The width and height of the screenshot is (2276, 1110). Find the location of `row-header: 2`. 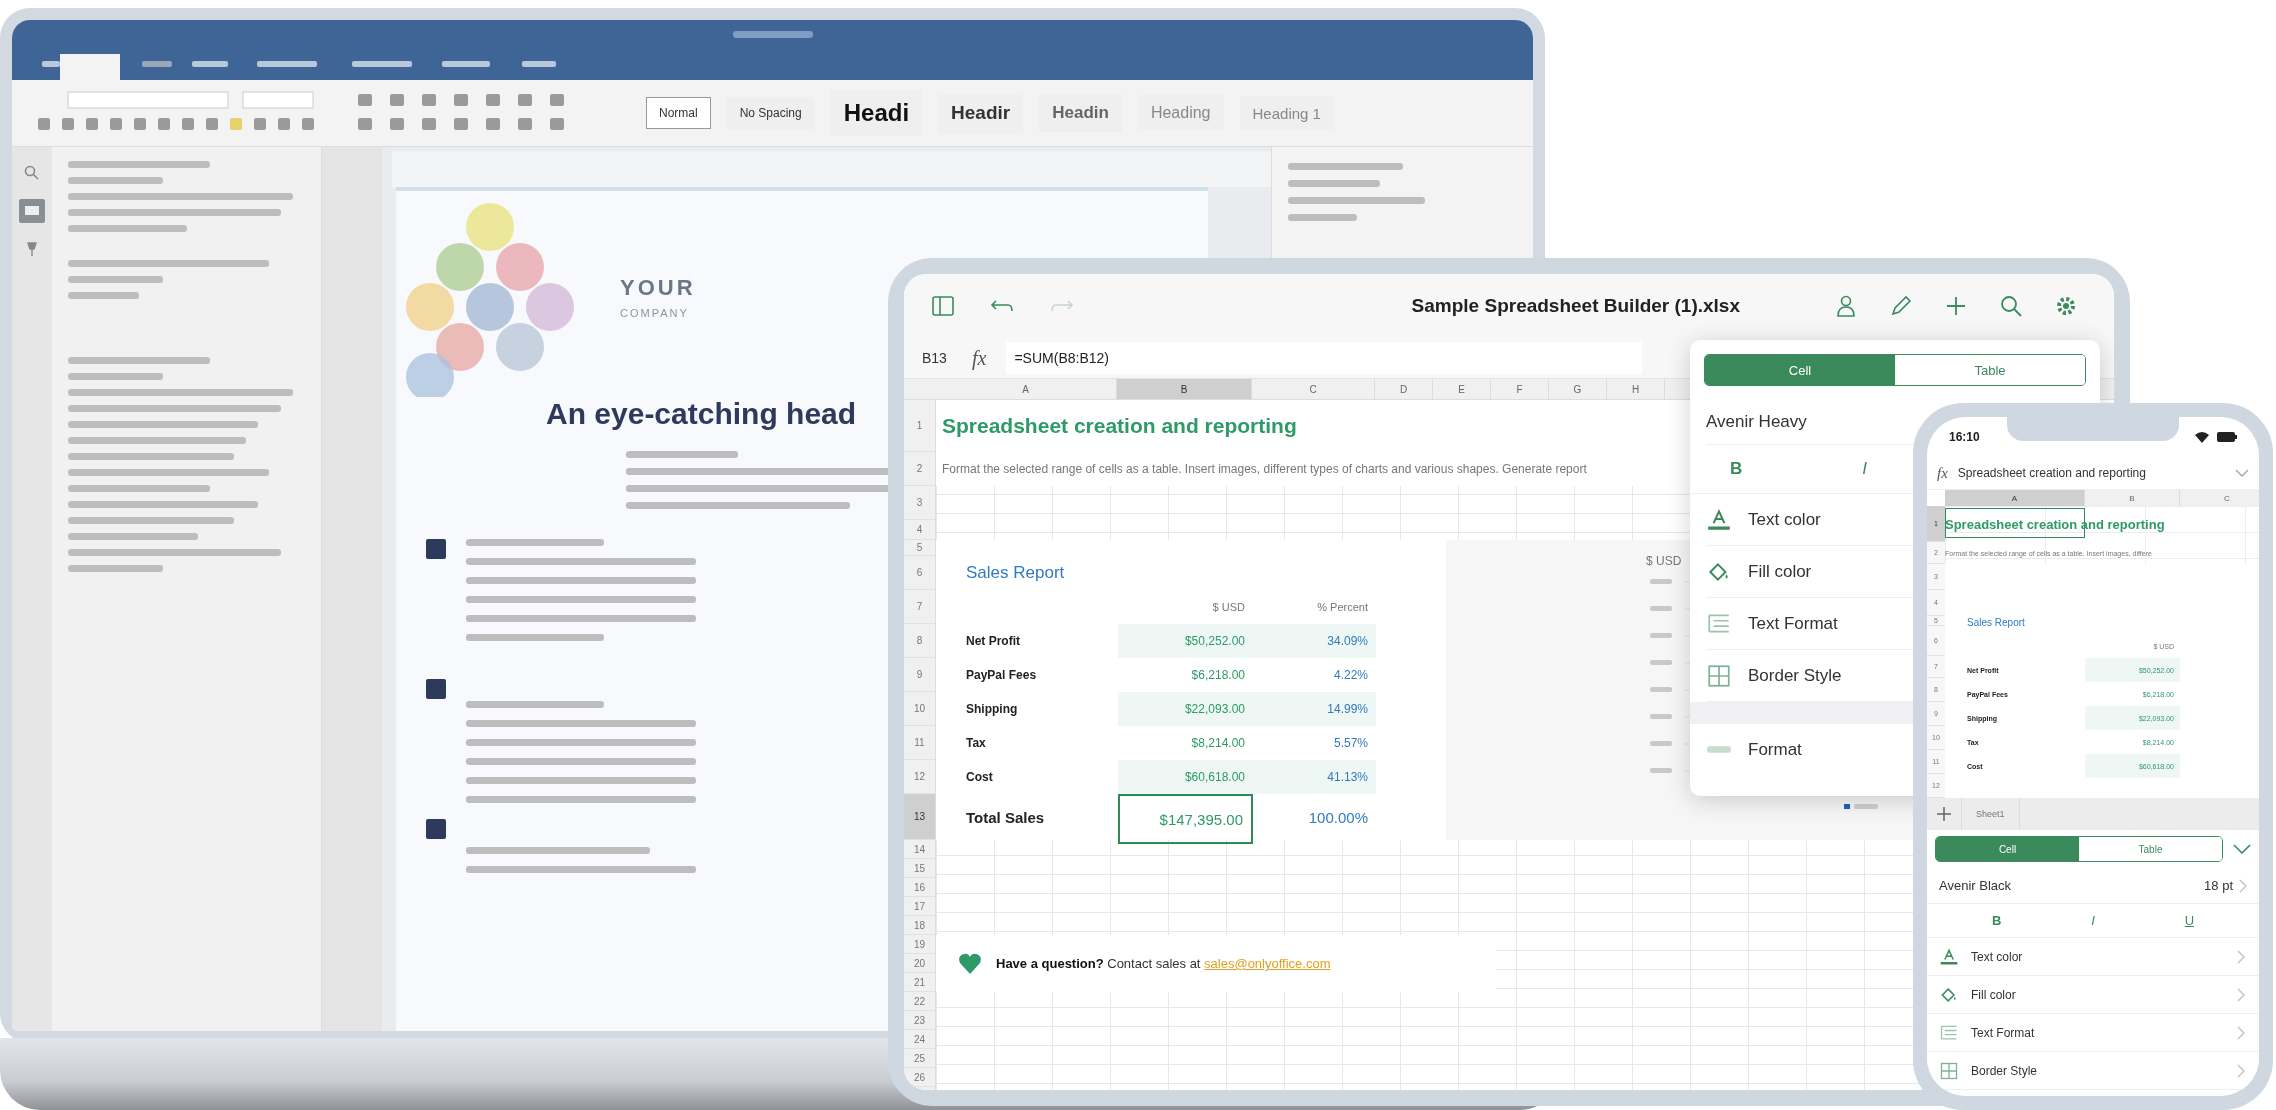

row-header: 2 is located at coordinates (919, 469).